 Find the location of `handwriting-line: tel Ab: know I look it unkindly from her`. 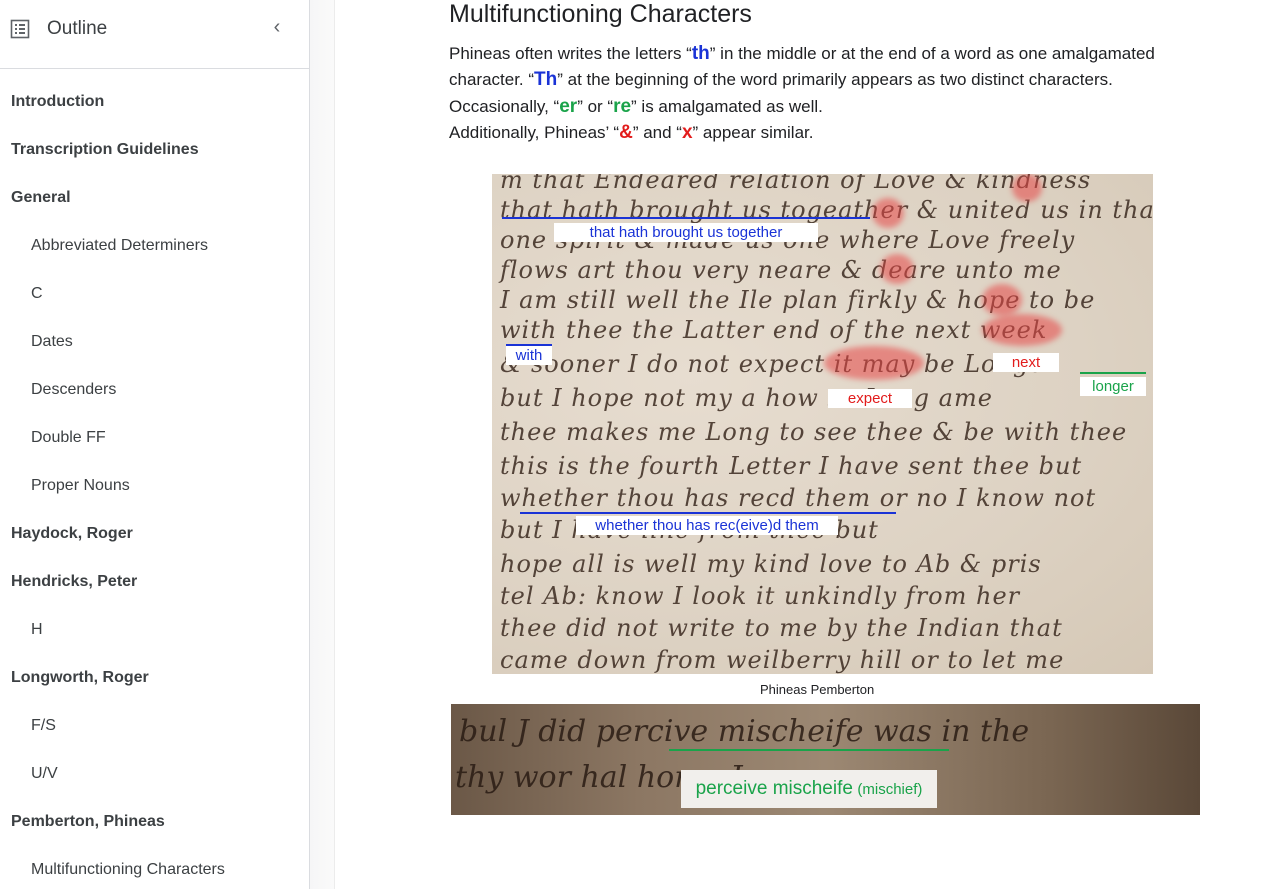

handwriting-line: tel Ab: know I look it unkindly from her is located at coordinates (760, 596).